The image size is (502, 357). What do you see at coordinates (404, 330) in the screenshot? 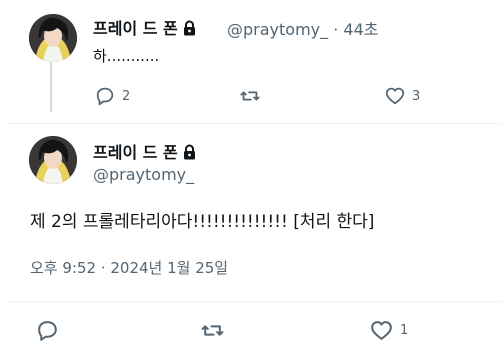
I see `like-count: 1` at bounding box center [404, 330].